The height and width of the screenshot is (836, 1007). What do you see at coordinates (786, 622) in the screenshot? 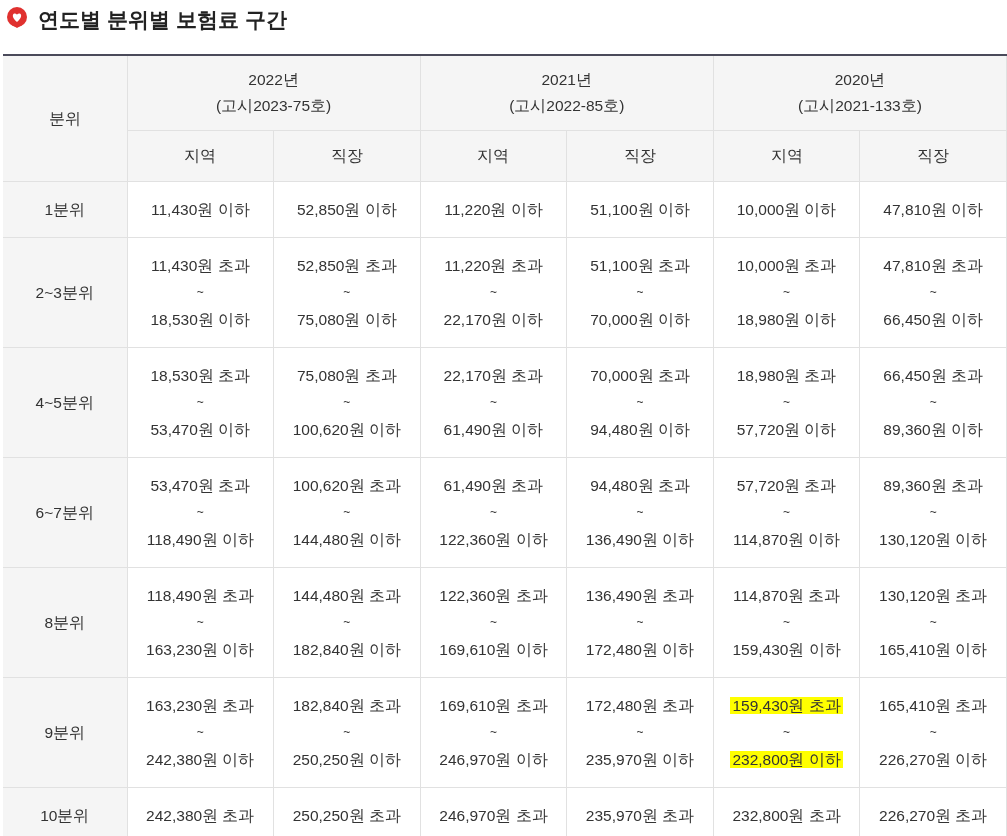
I see `table-cell: 114,870원 초과 ~ 159,430원 이하` at bounding box center [786, 622].